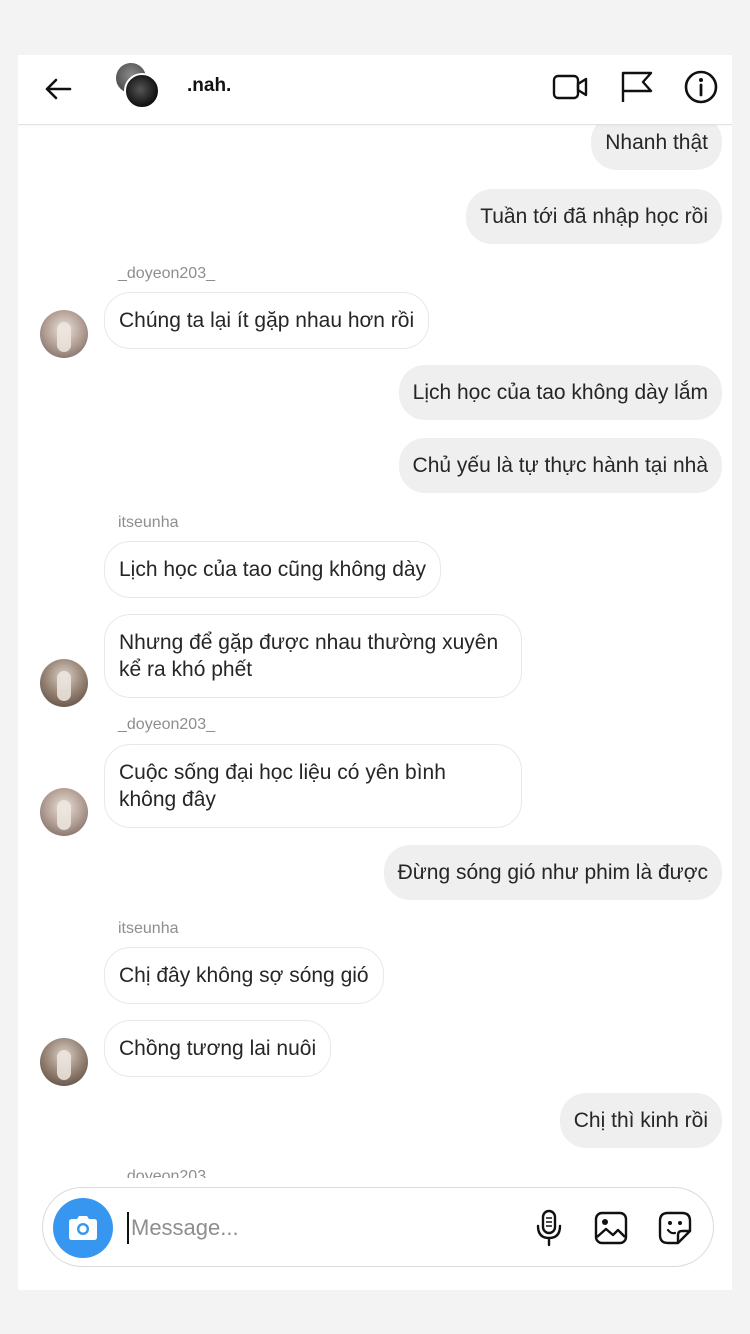 The width and height of the screenshot is (750, 1334). What do you see at coordinates (273, 569) in the screenshot?
I see `message-bubble-received: Lịch học của tao cũng không dày` at bounding box center [273, 569].